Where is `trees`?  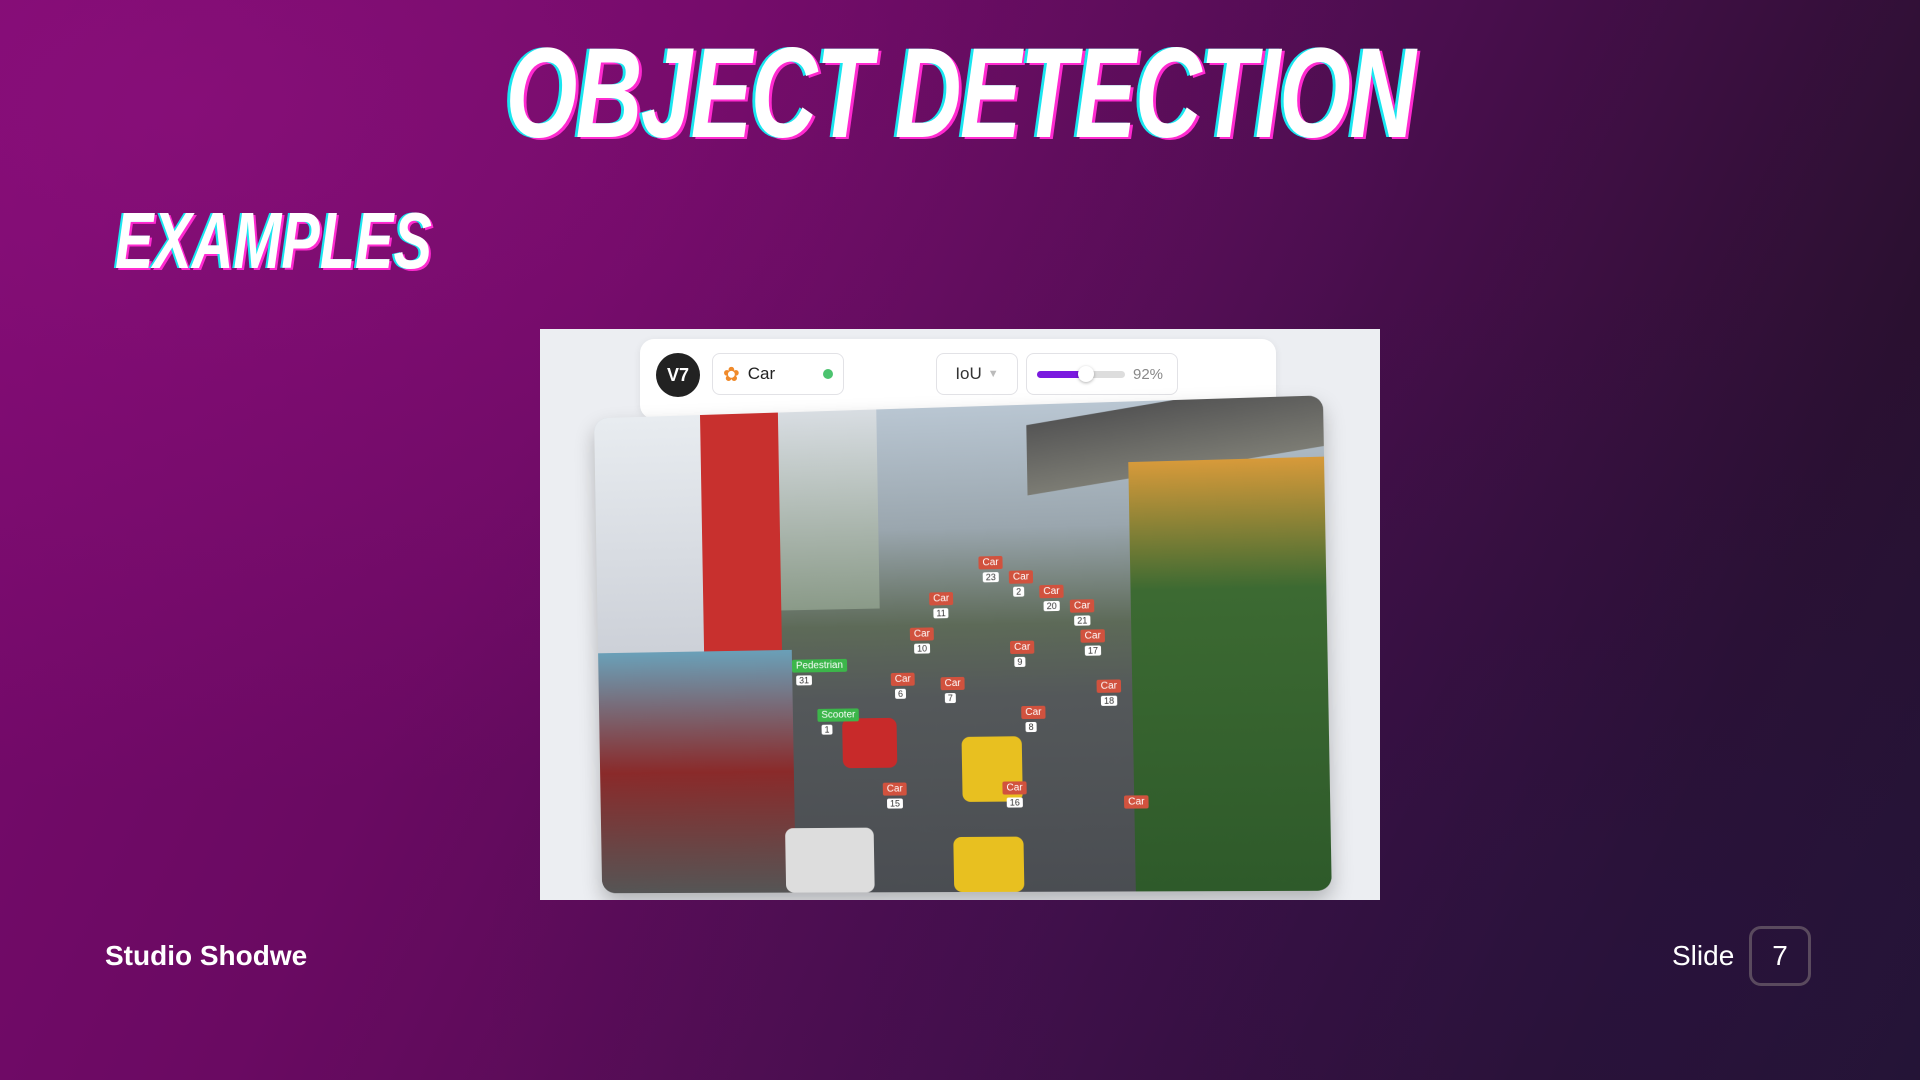 trees is located at coordinates (1230, 674).